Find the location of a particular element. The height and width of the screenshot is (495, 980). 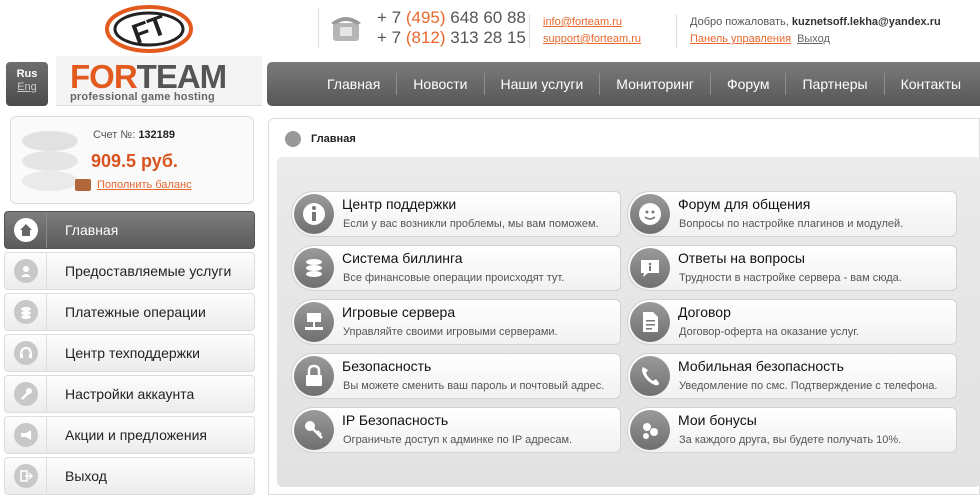

logout-link: Выход is located at coordinates (813, 39).